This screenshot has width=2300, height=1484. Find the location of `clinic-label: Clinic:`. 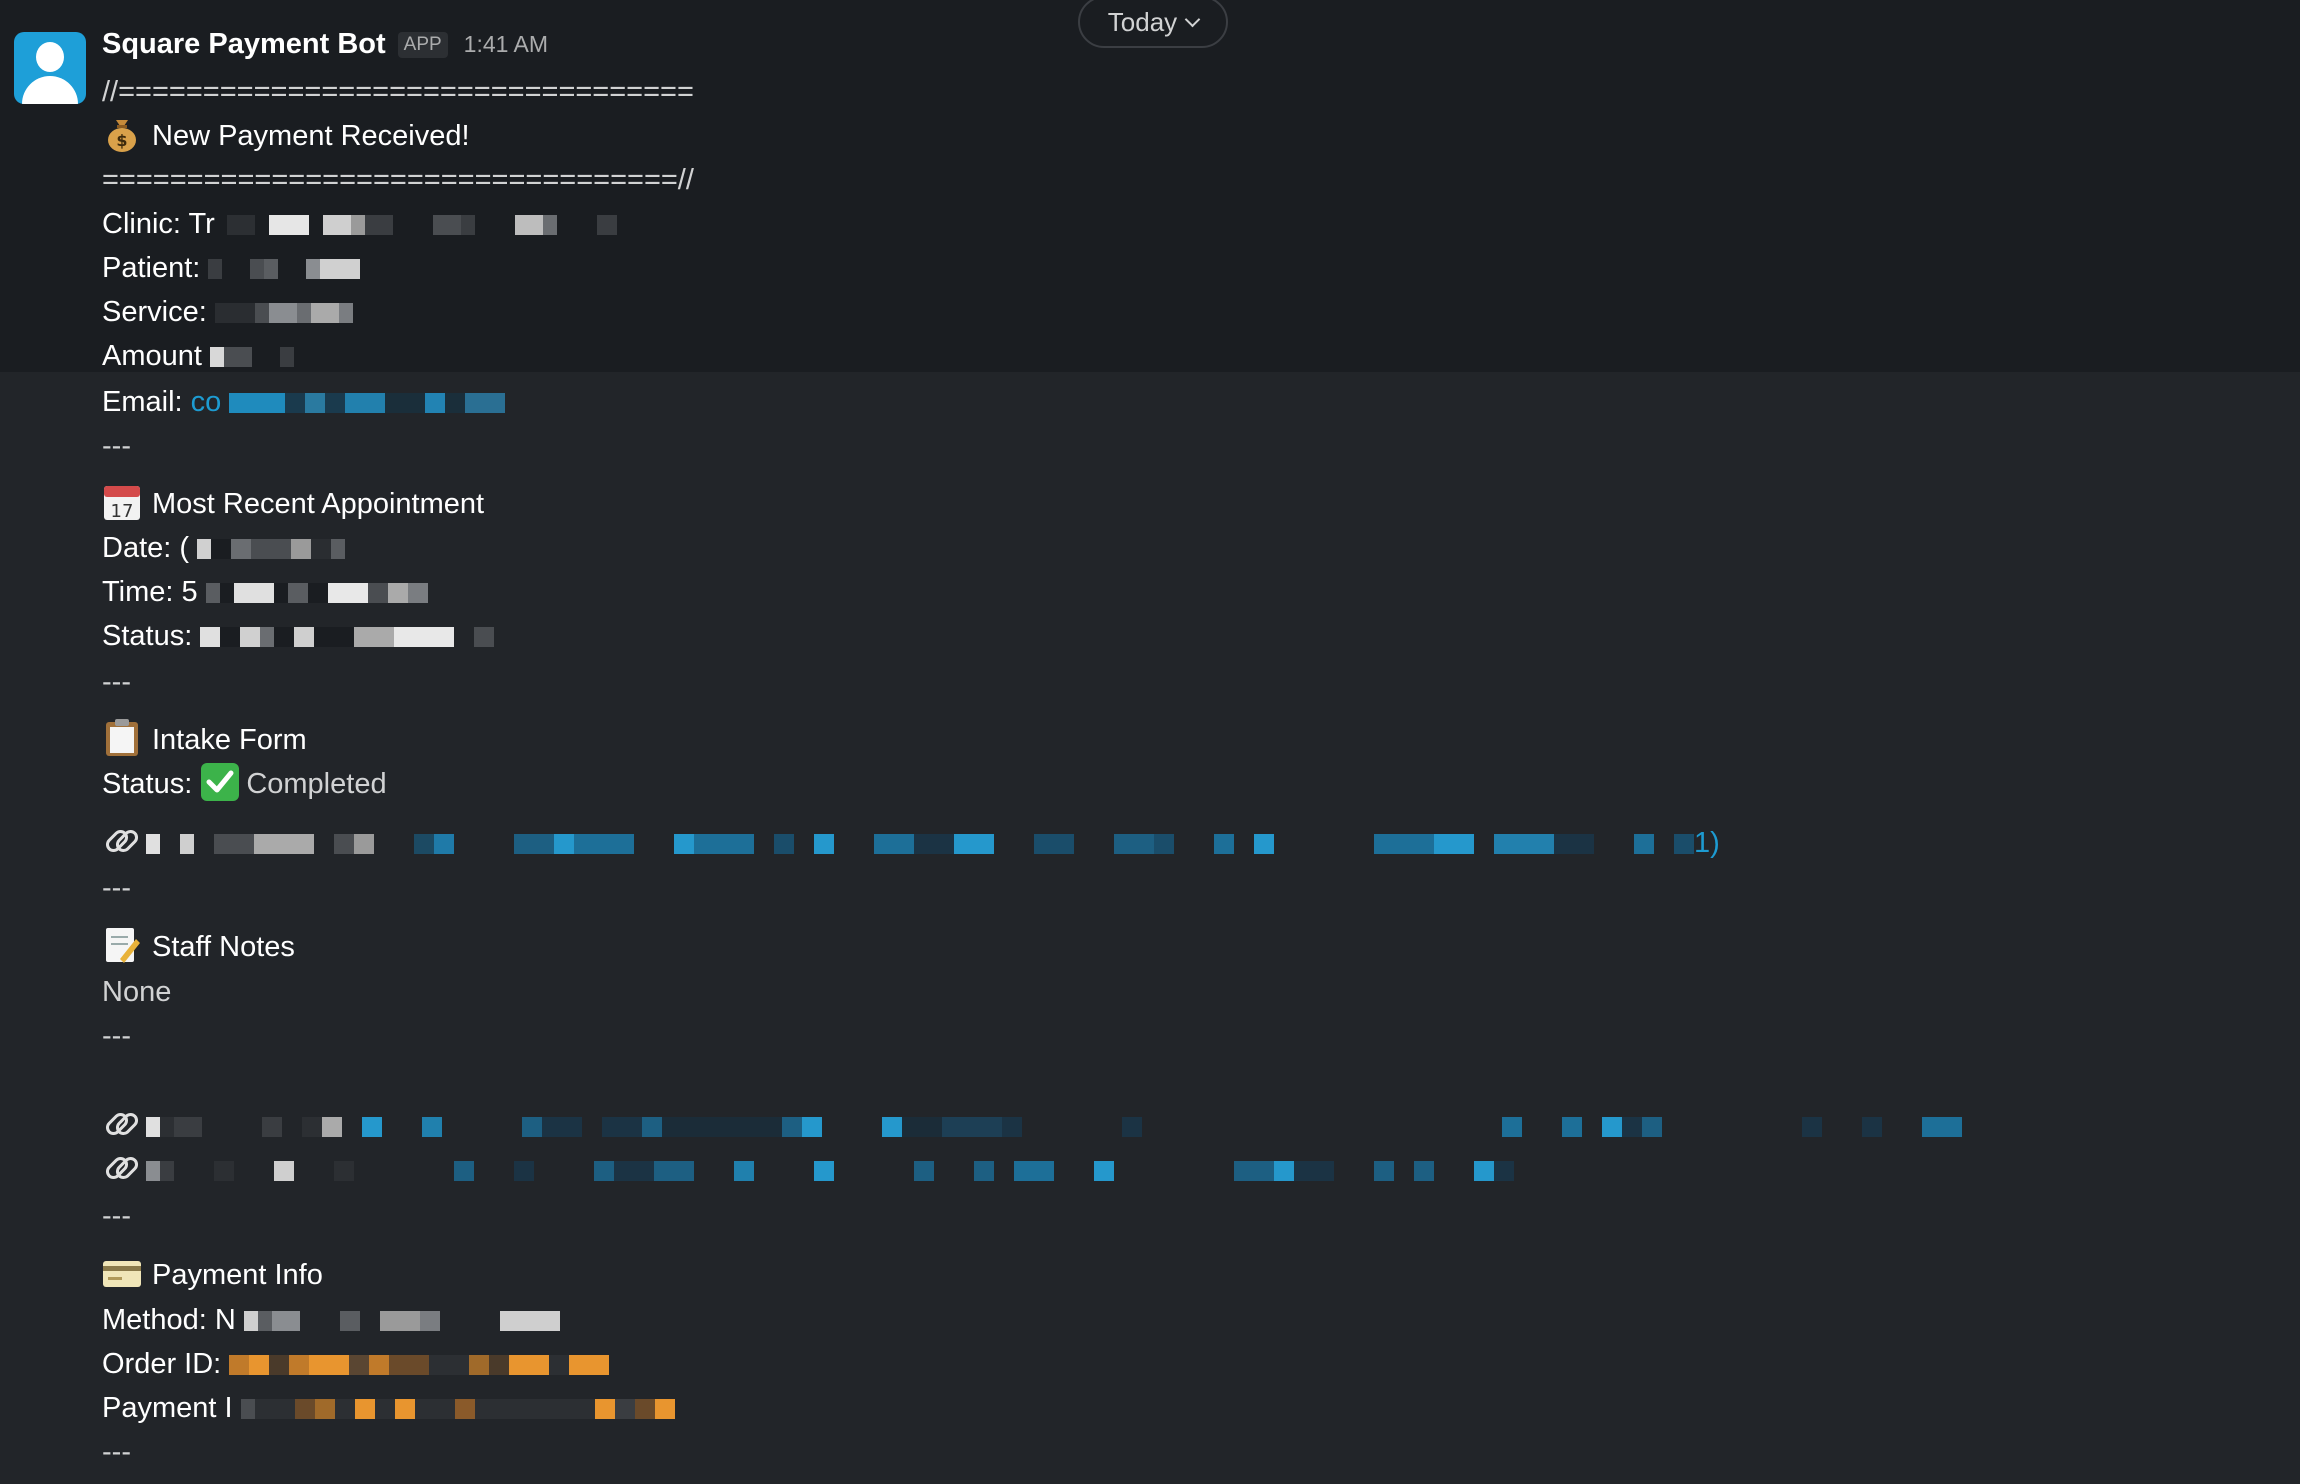

clinic-label: Clinic: is located at coordinates (145, 224).